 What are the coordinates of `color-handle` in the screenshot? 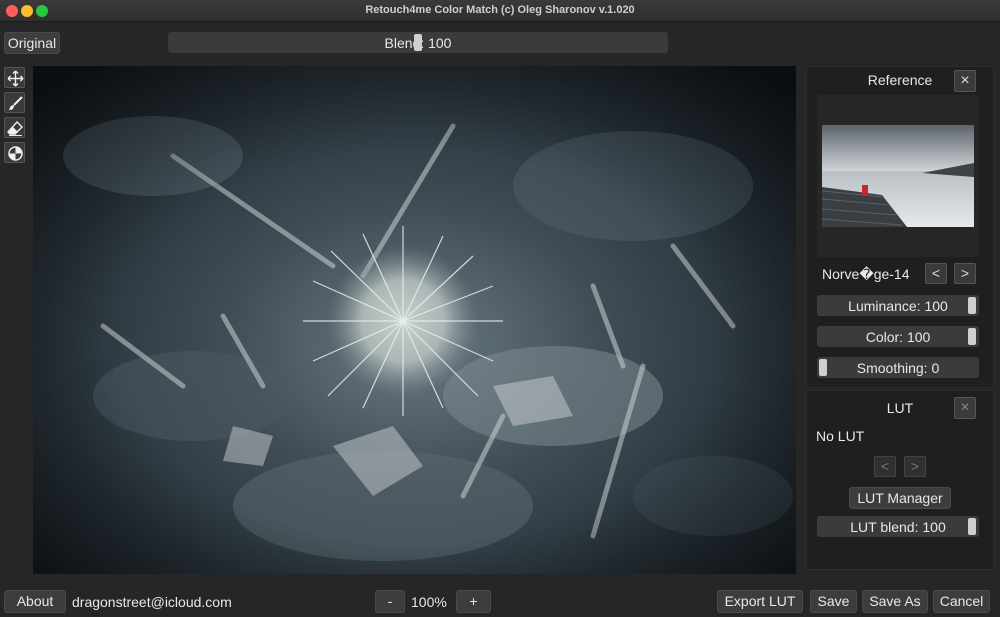 It's located at (972, 336).